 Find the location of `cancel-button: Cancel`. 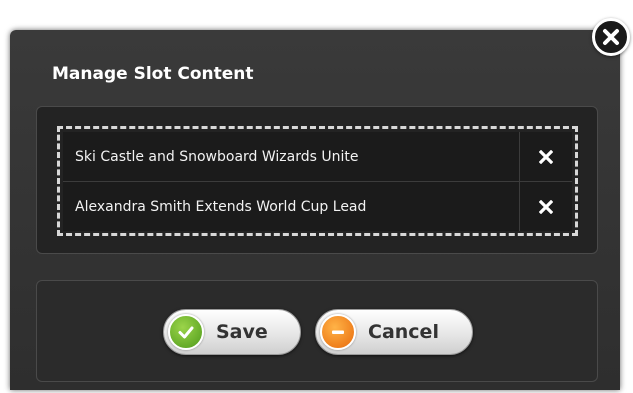

cancel-button: Cancel is located at coordinates (394, 332).